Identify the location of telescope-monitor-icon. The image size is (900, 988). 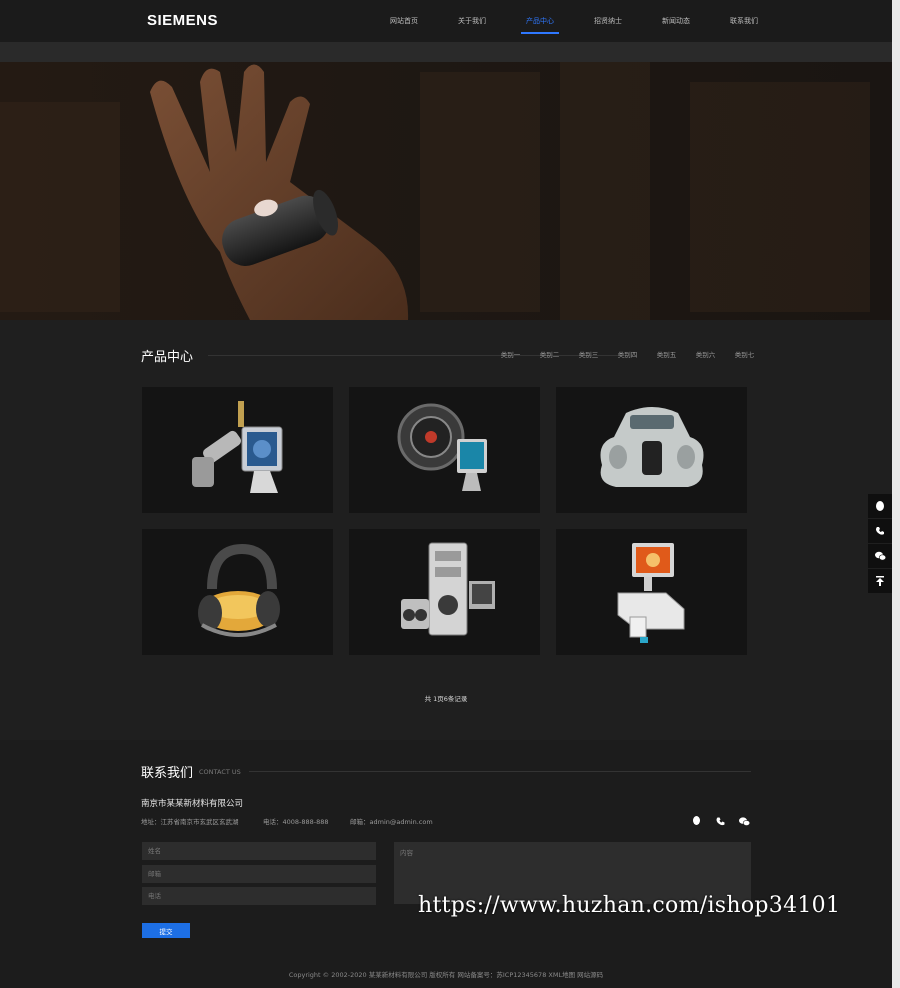
(237, 447).